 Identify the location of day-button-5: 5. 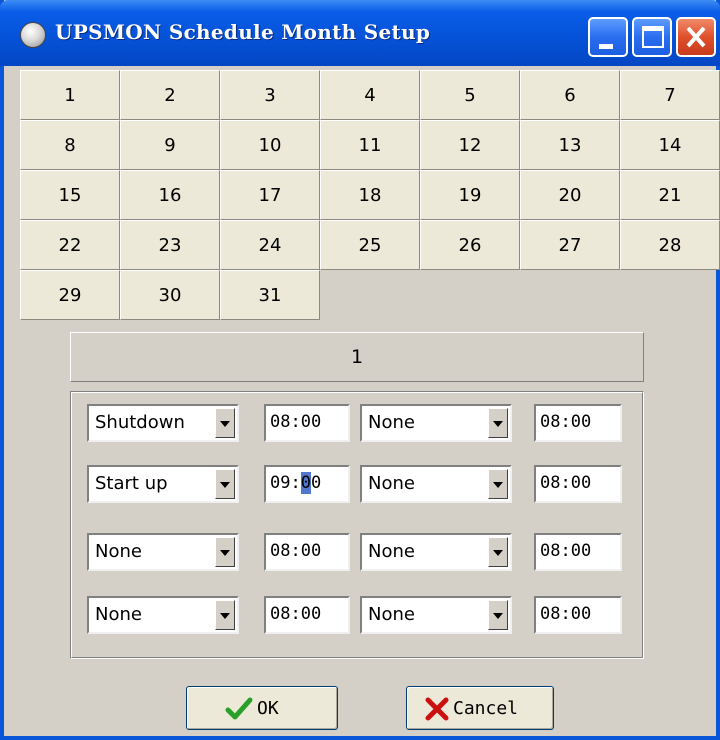
(470, 95).